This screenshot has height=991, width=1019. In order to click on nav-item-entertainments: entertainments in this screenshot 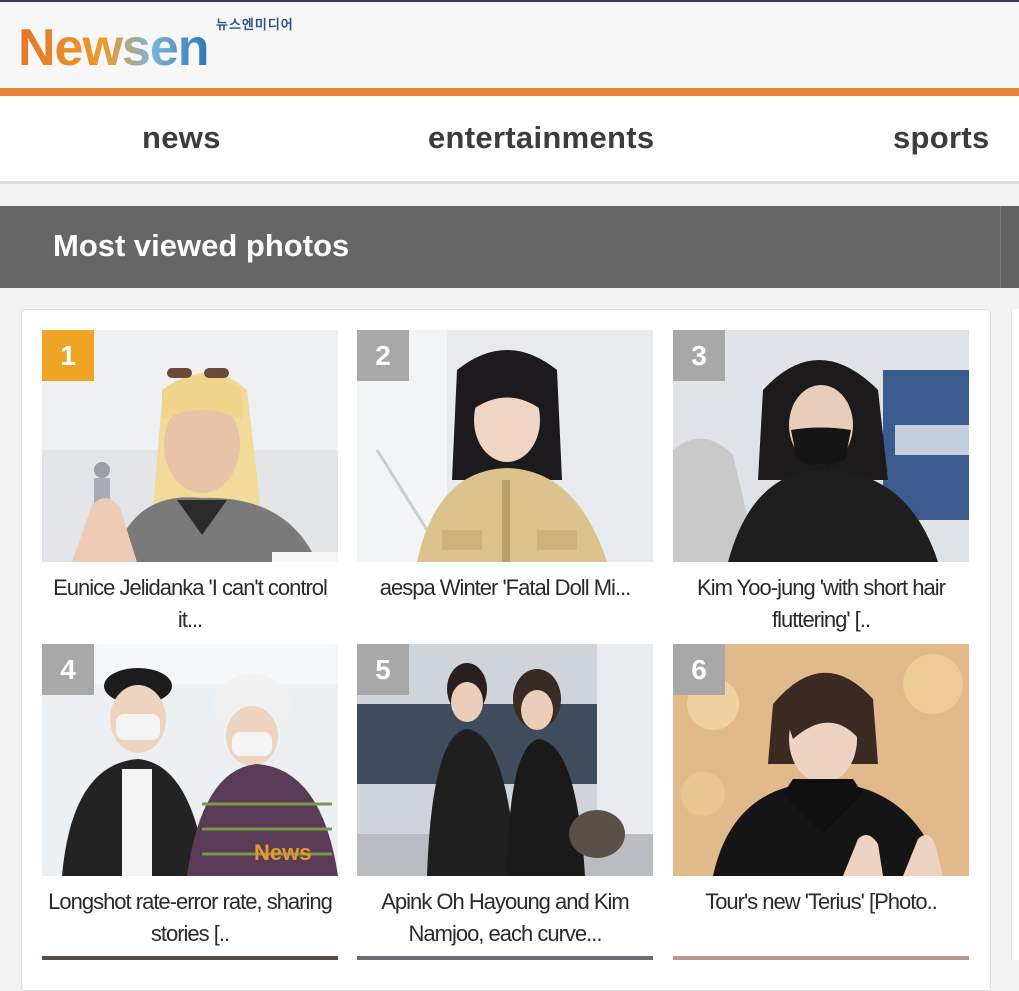, I will do `click(541, 138)`.